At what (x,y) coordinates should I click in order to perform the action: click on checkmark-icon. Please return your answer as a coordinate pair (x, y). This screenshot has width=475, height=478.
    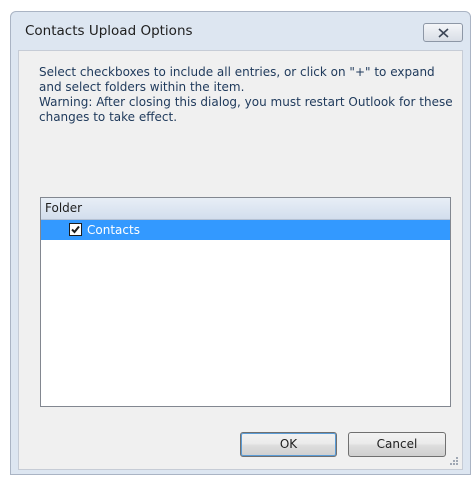
    Looking at the image, I should click on (75, 229).